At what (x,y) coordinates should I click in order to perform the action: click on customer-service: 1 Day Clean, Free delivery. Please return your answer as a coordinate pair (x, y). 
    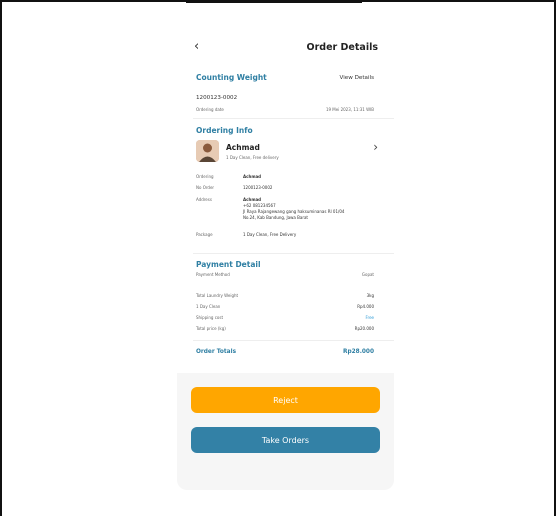
    Looking at the image, I should click on (252, 157).